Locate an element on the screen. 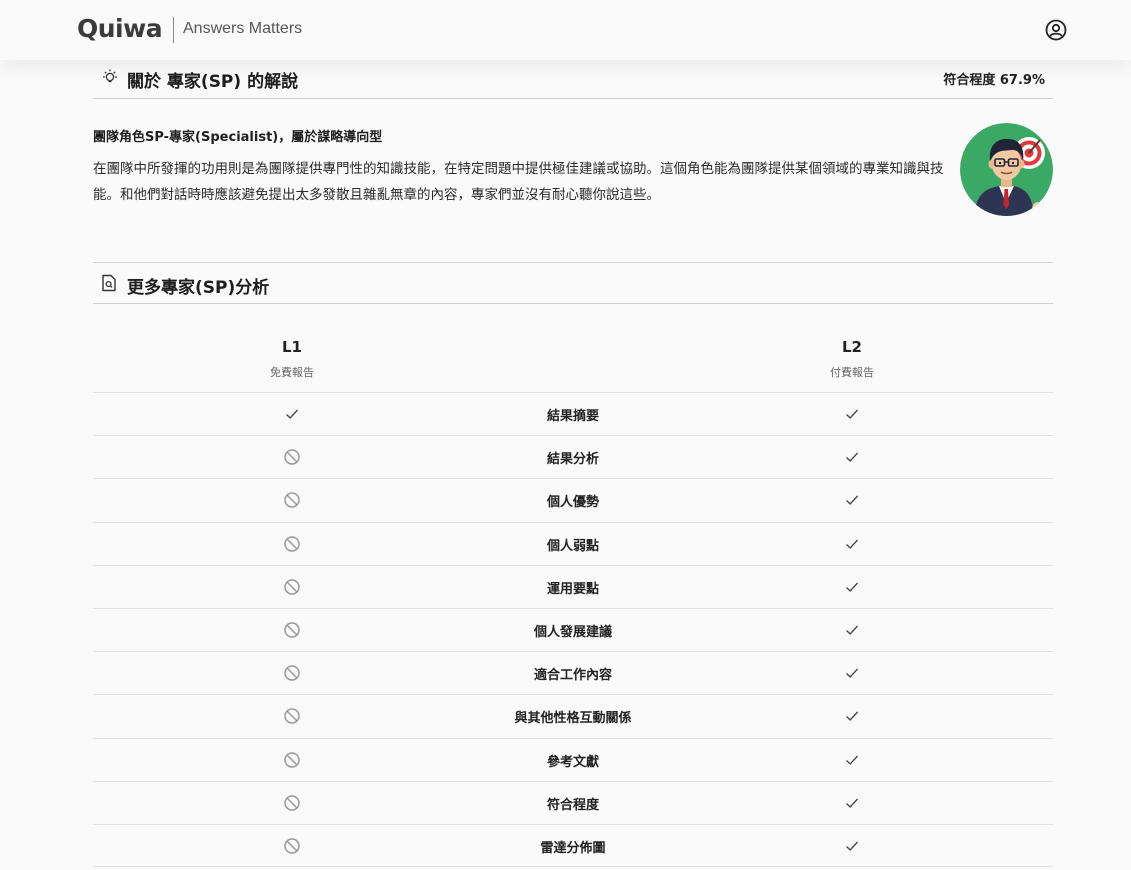 The image size is (1131, 870). specialist-avatar is located at coordinates (1006, 169).